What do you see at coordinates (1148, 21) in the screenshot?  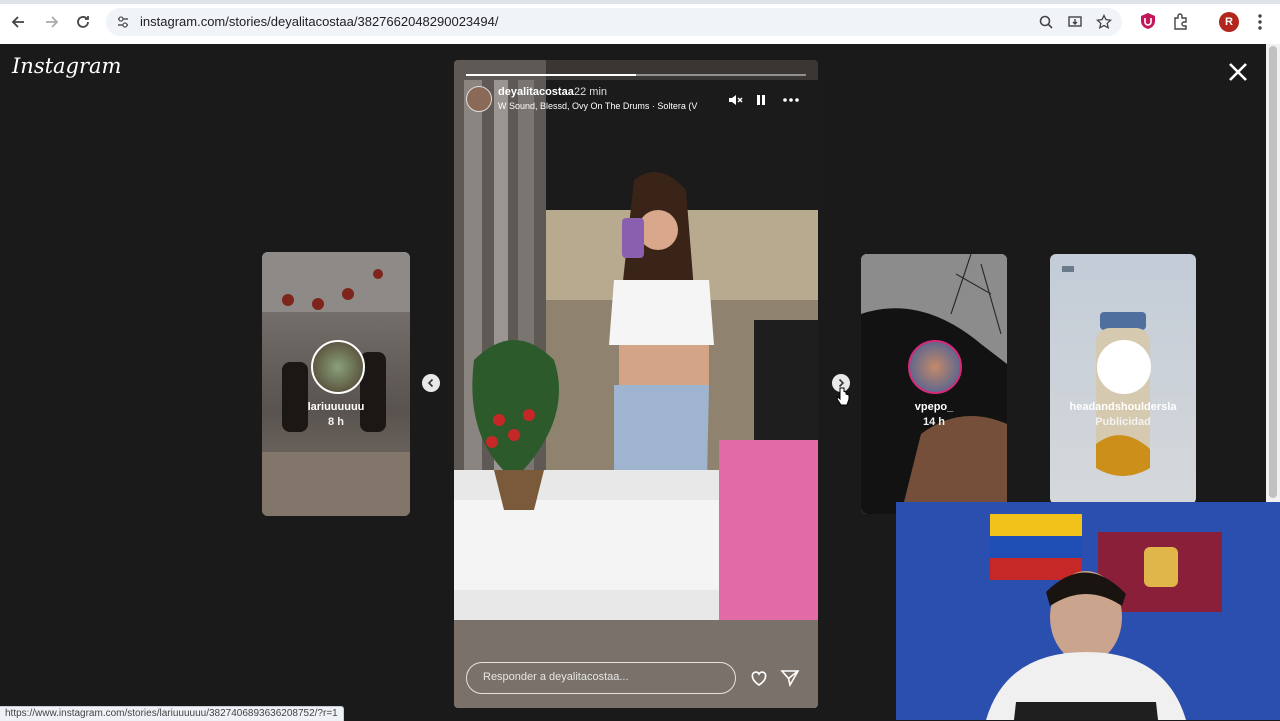 I see `extension-shield-icon` at bounding box center [1148, 21].